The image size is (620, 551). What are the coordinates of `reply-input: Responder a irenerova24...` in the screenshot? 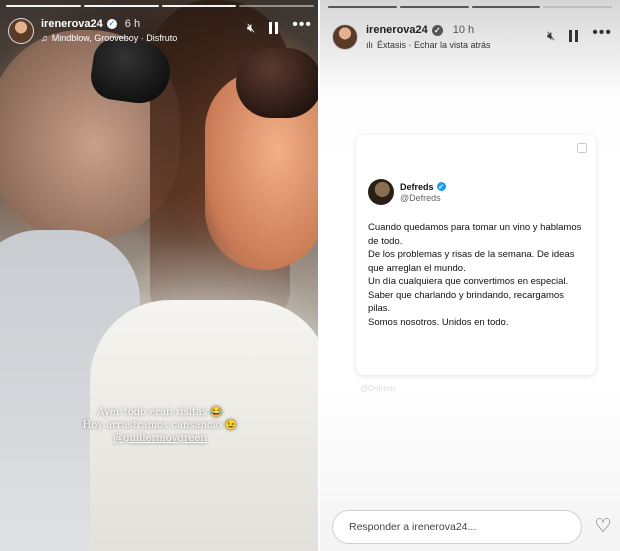 It's located at (457, 527).